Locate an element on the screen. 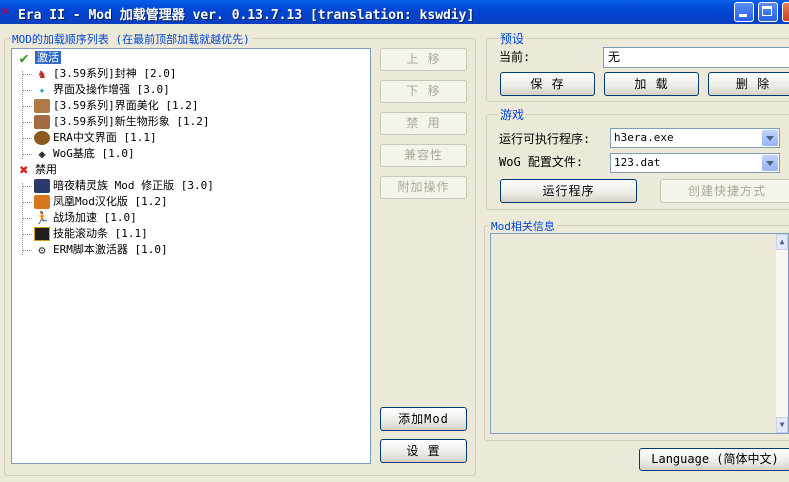 This screenshot has height=482, width=789. list-item: 暗夜精灵族 Mod 修正版 [3.0] is located at coordinates (124, 186).